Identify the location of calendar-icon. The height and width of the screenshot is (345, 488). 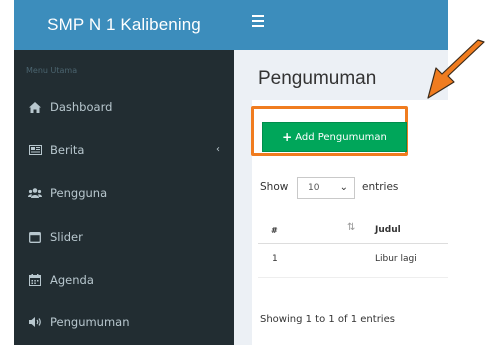
(35, 280).